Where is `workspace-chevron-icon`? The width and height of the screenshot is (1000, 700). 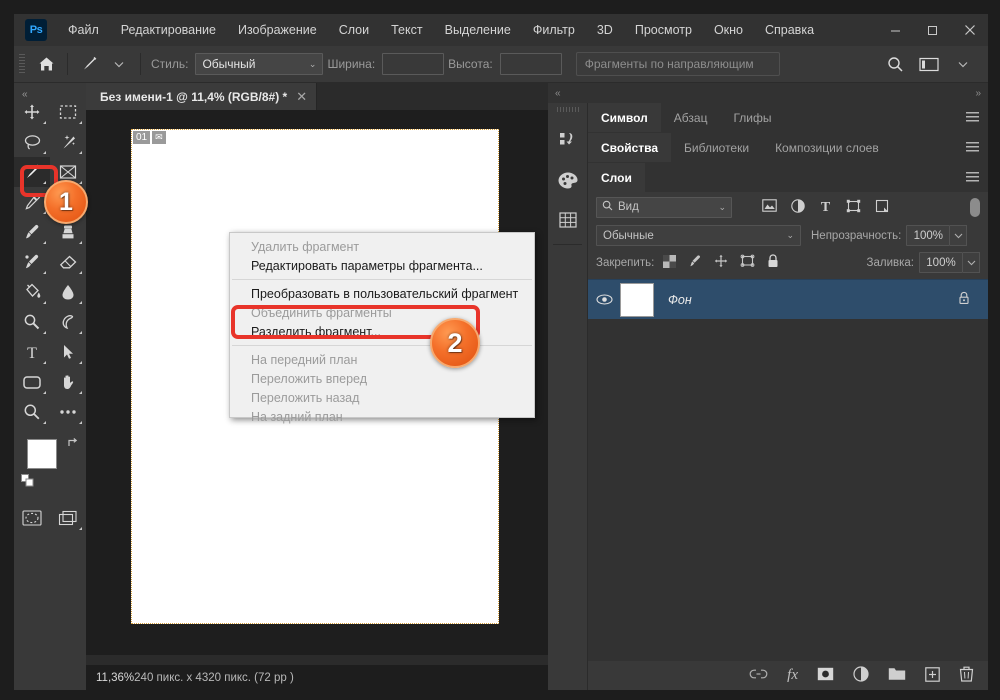 workspace-chevron-icon is located at coordinates (963, 64).